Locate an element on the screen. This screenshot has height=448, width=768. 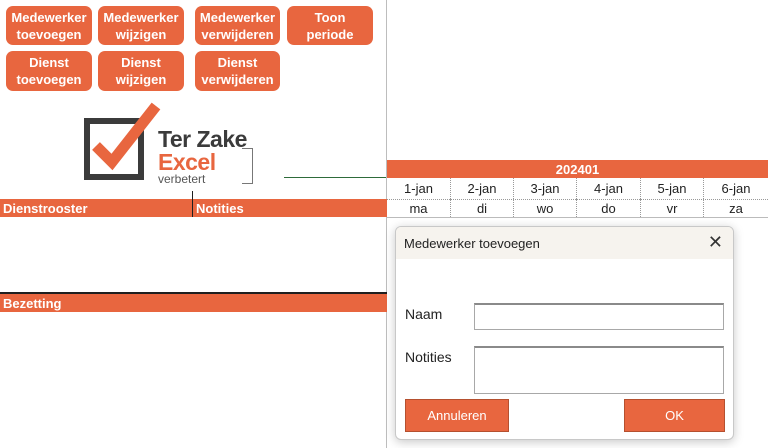
naam-label: Naam is located at coordinates (424, 314).